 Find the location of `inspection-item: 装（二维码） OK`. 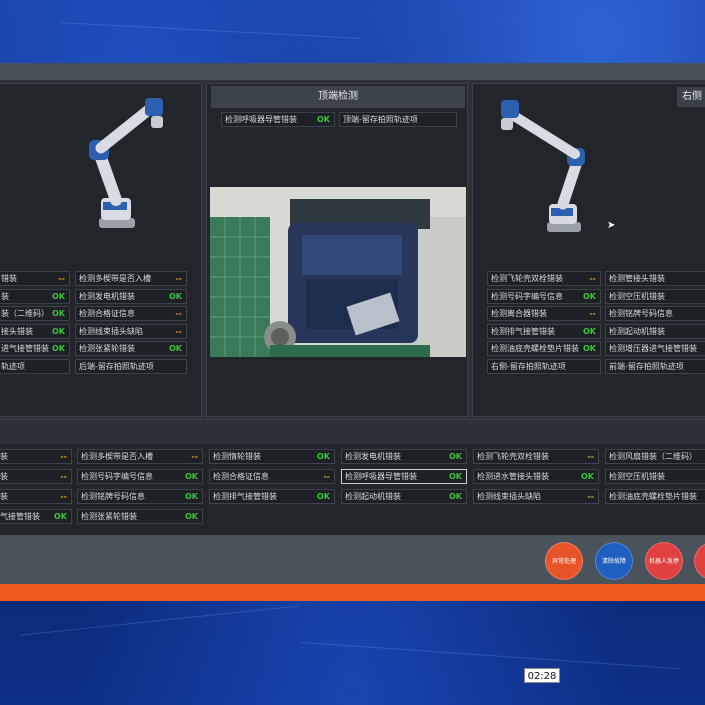

inspection-item: 装（二维码） OK is located at coordinates (35, 313).